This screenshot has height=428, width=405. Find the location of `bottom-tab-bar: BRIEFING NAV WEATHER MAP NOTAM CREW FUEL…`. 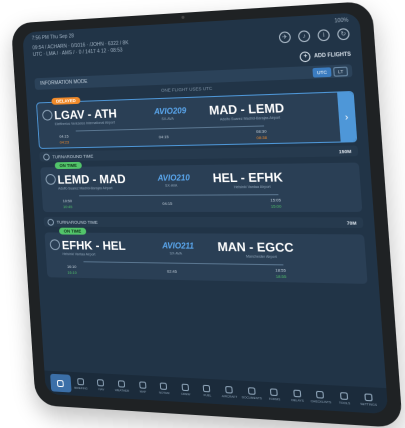

bottom-tab-bar: BRIEFING NAV WEATHER MAP NOTAM CREW FUEL… is located at coordinates (216, 392).